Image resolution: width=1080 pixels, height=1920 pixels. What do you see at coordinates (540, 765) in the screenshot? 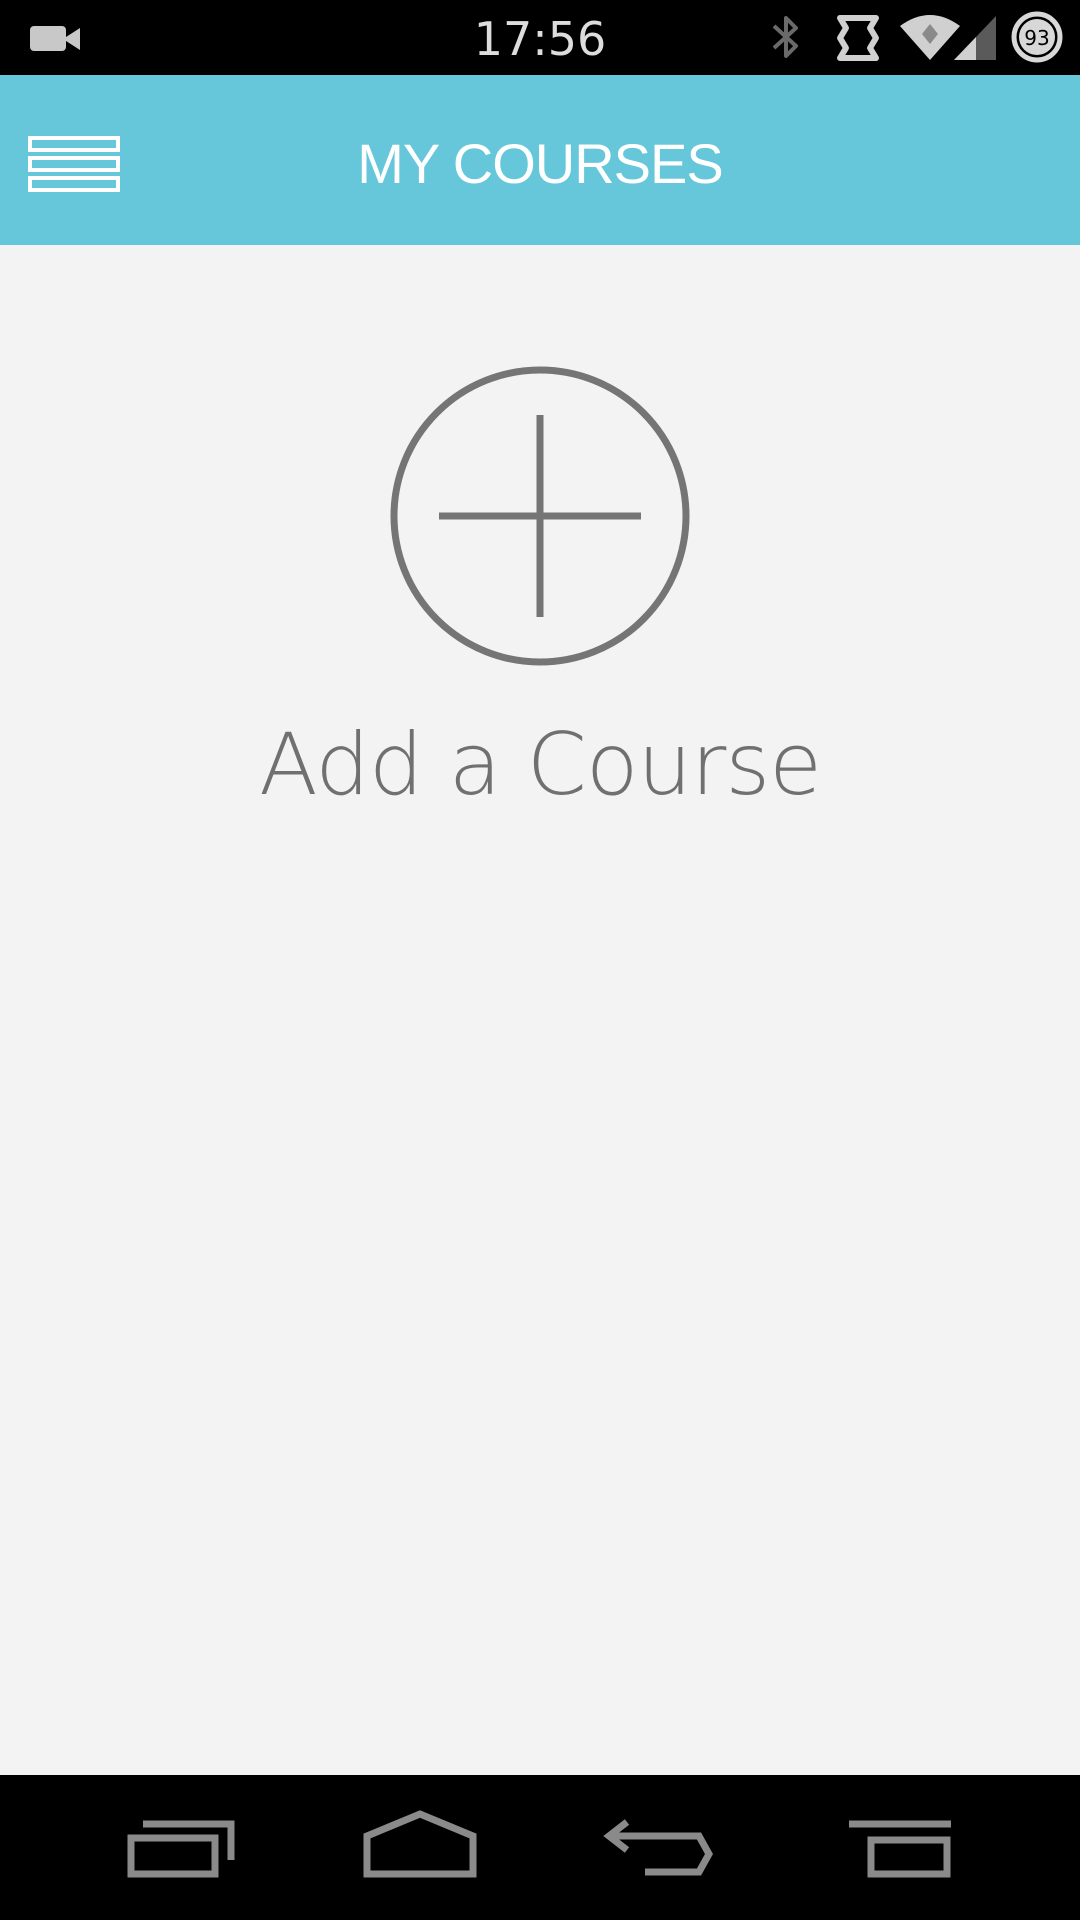
I see `add-course-label: Add a Course` at bounding box center [540, 765].